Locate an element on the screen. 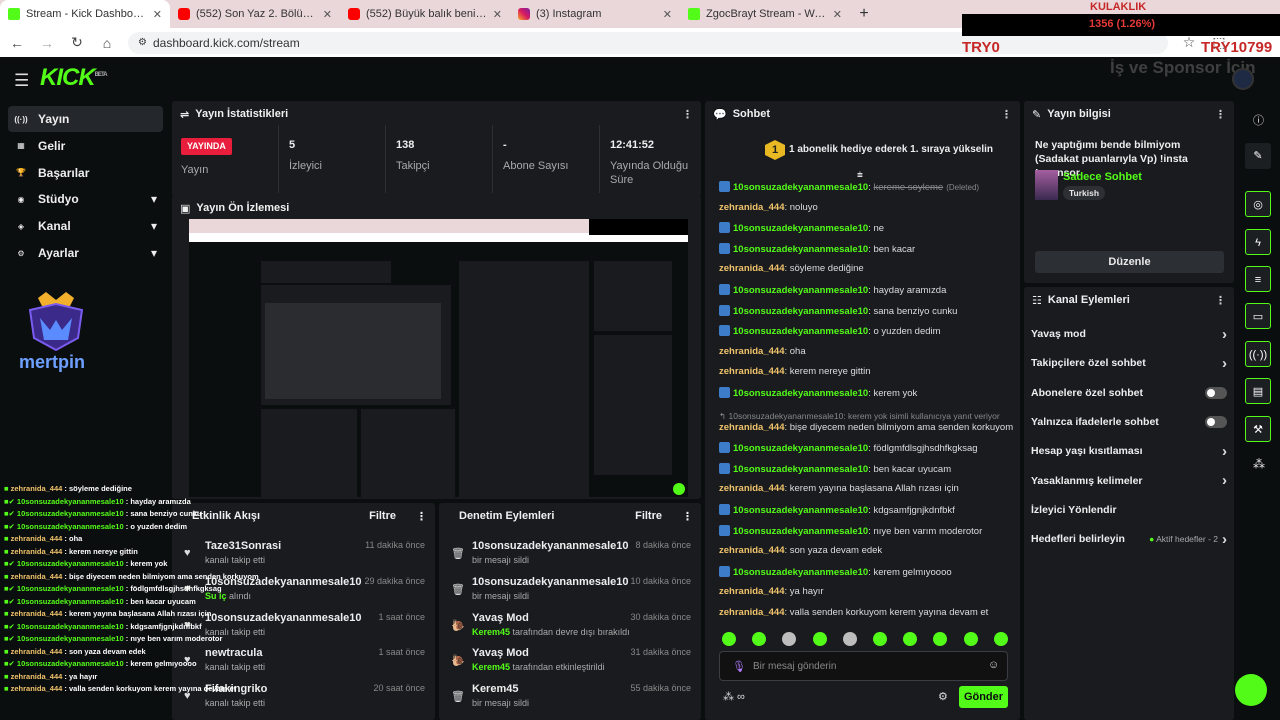 This screenshot has width=1280, height=720. wrench-rail-icon: ⚒ is located at coordinates (1258, 429).